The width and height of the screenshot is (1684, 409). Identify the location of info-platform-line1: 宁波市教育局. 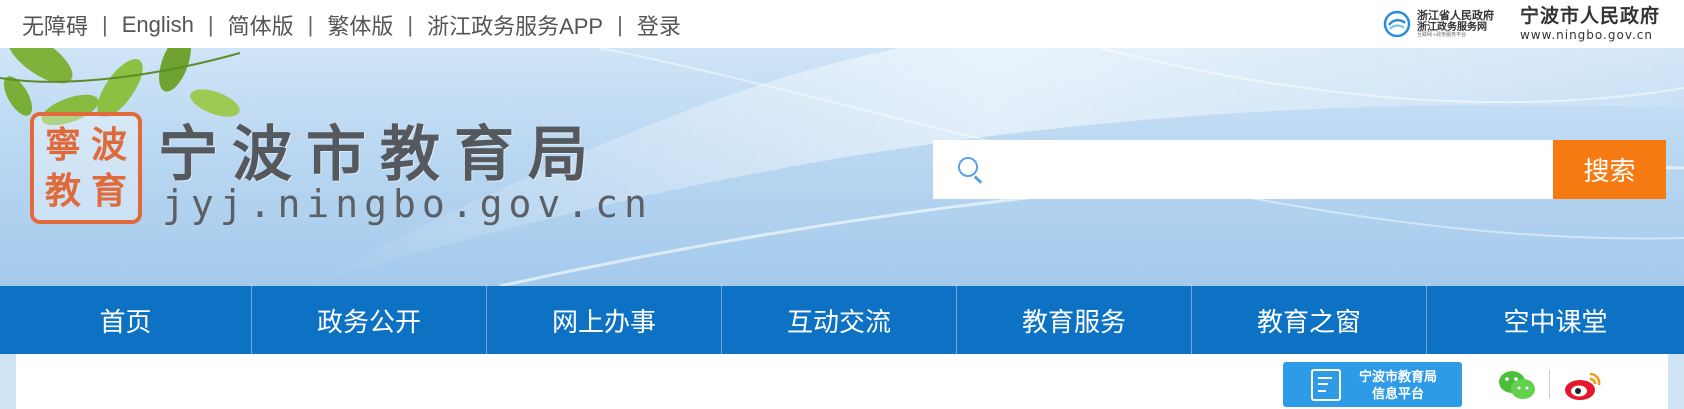
(1398, 376).